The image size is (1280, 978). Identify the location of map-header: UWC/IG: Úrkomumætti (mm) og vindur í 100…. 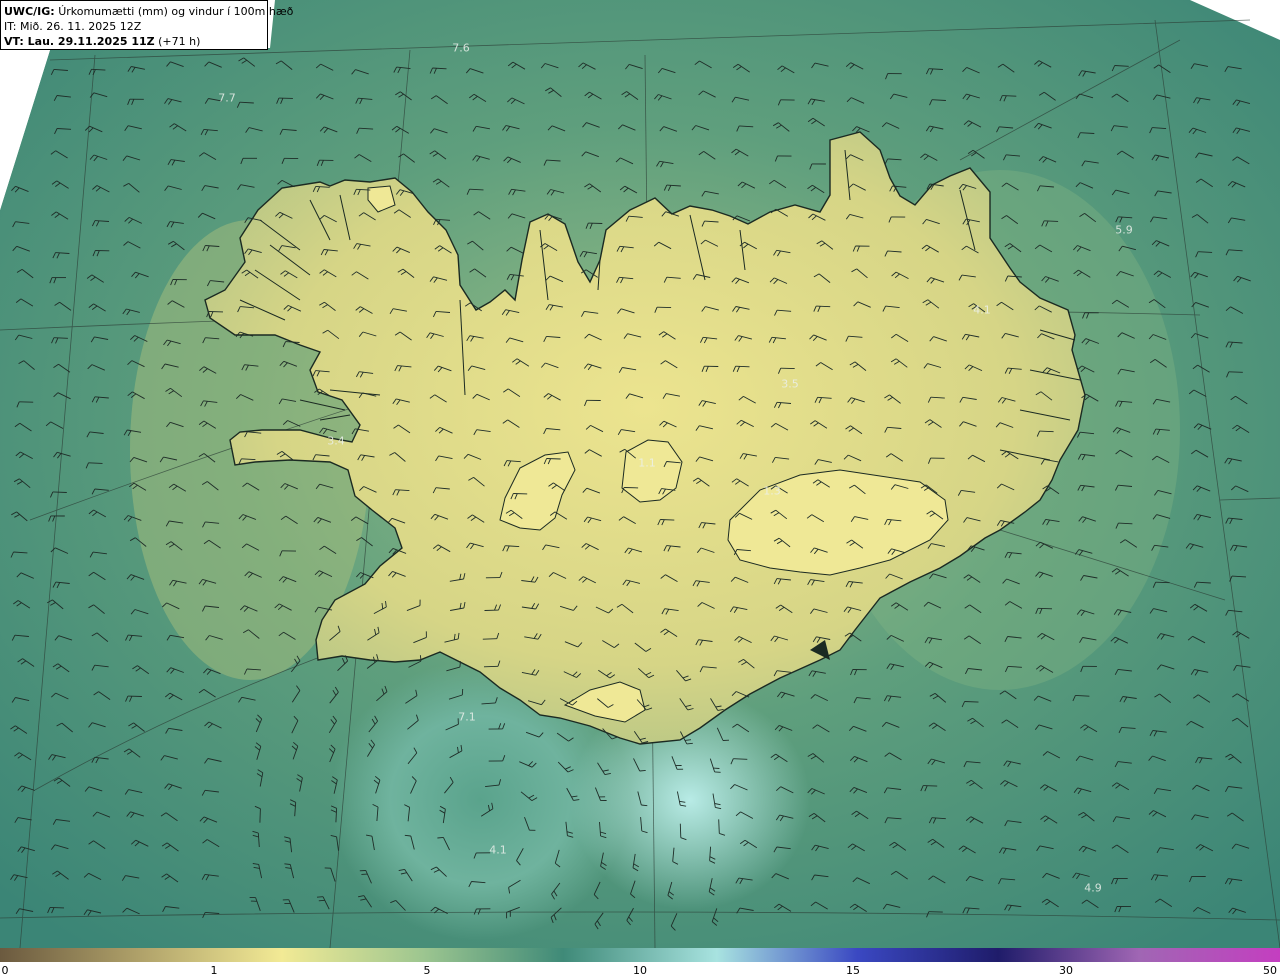
(146, 25).